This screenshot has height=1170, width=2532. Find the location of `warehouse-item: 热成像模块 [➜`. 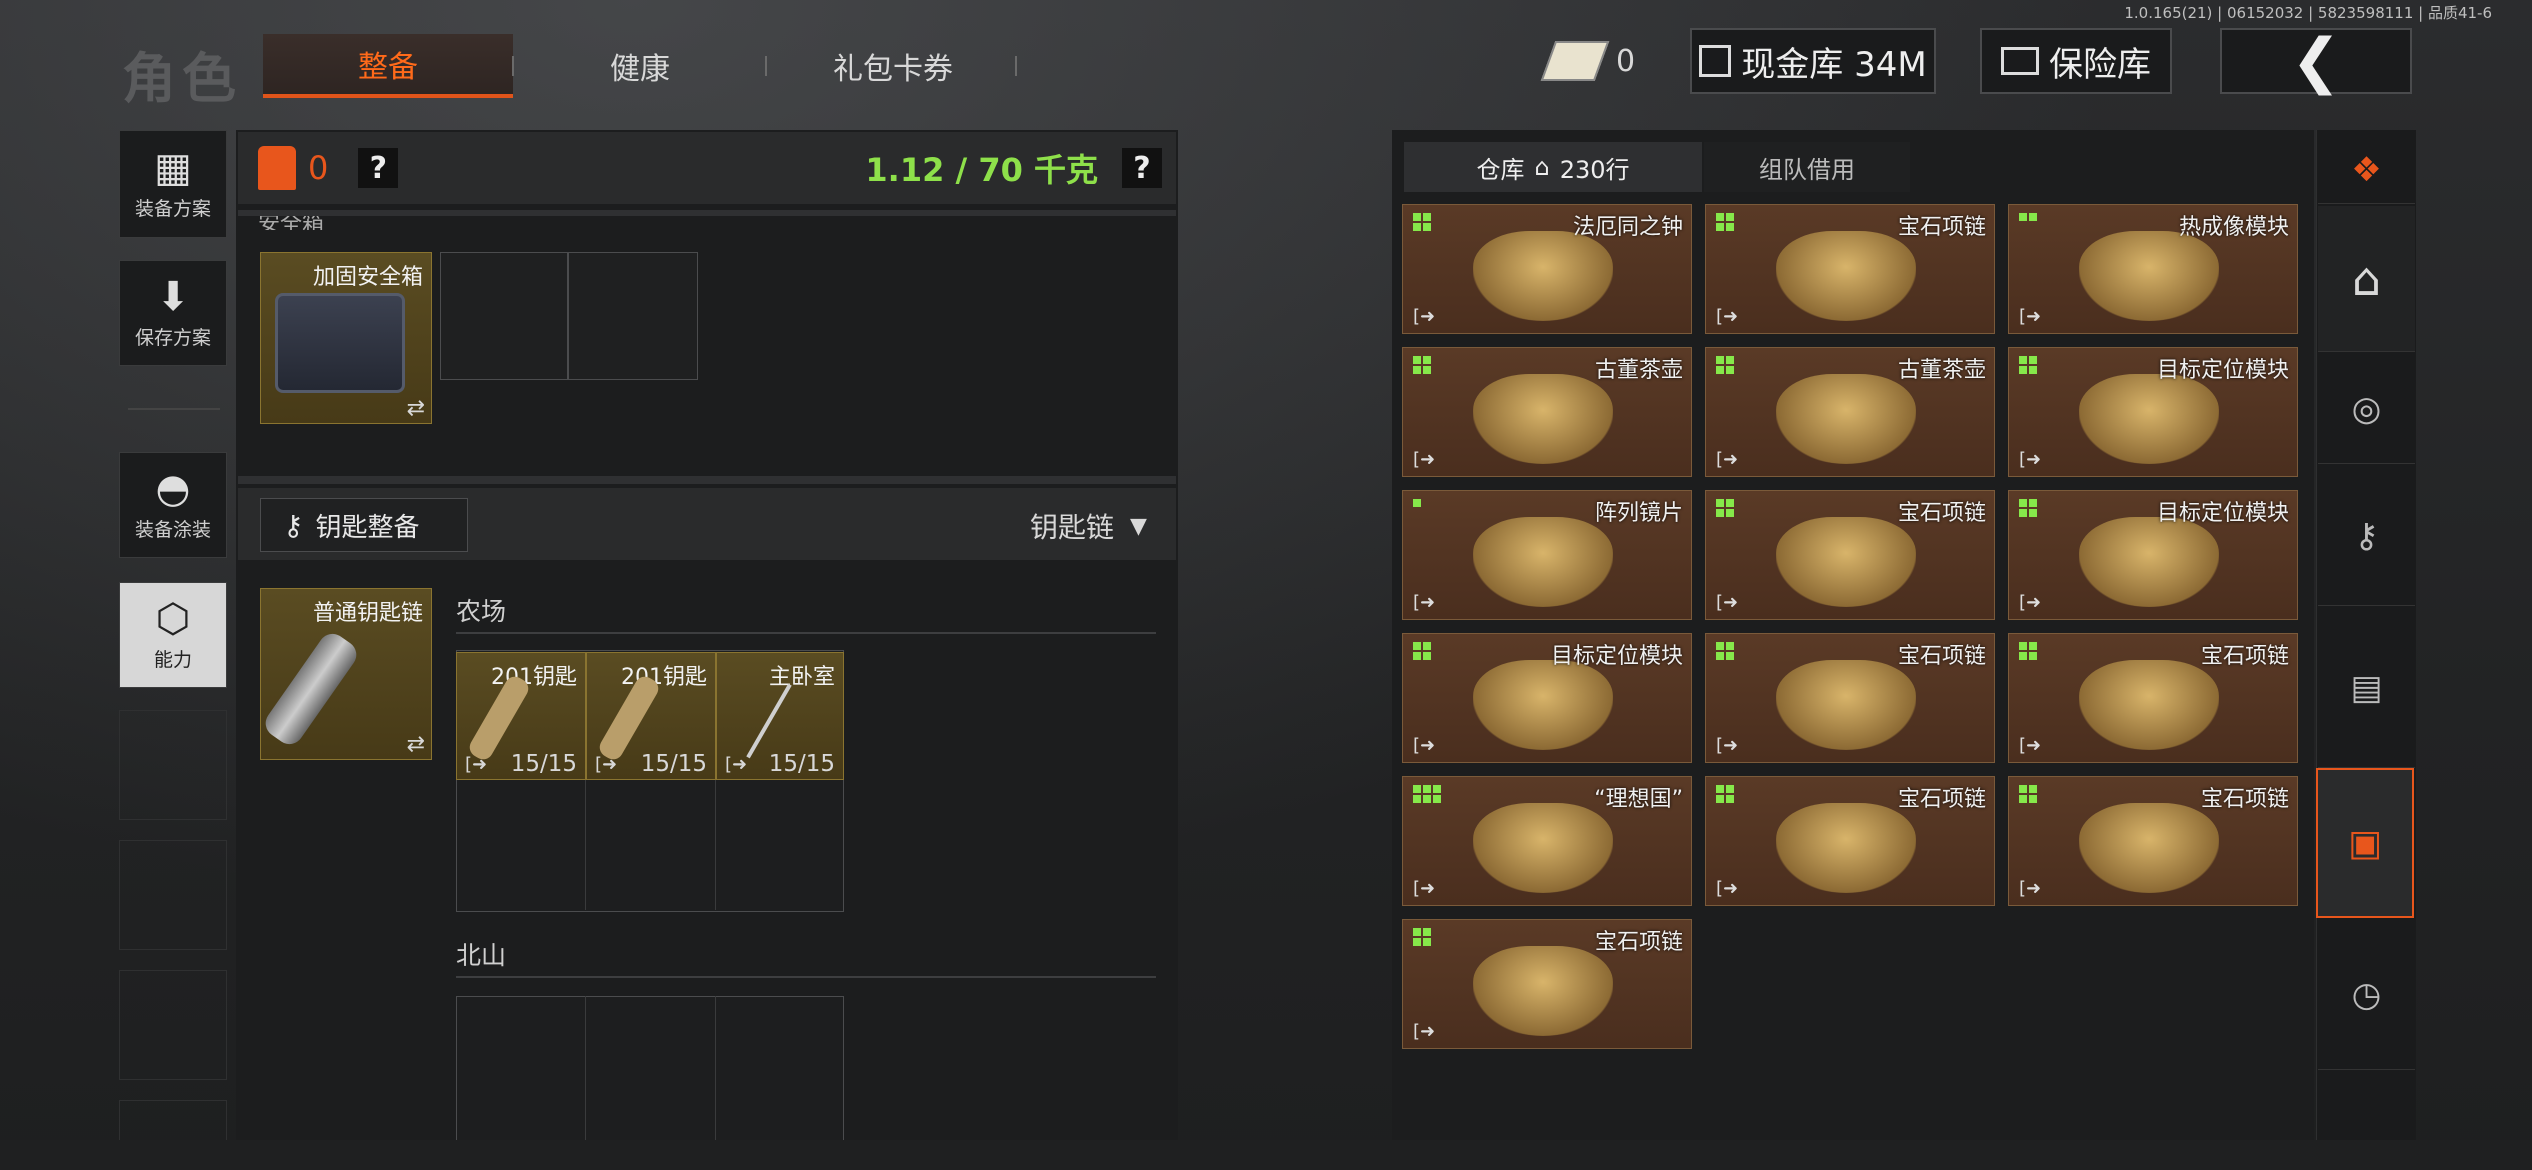

warehouse-item: 热成像模块 [➜ is located at coordinates (2153, 269).